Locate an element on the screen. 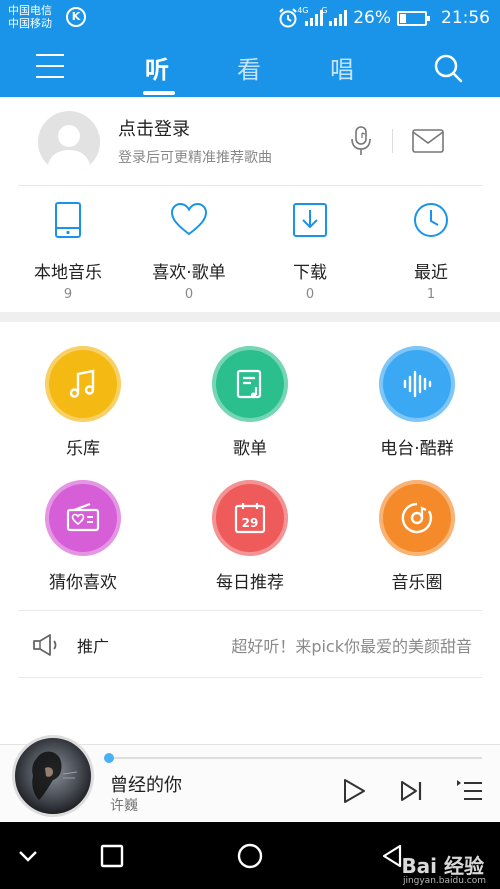  mail-icon is located at coordinates (428, 141).